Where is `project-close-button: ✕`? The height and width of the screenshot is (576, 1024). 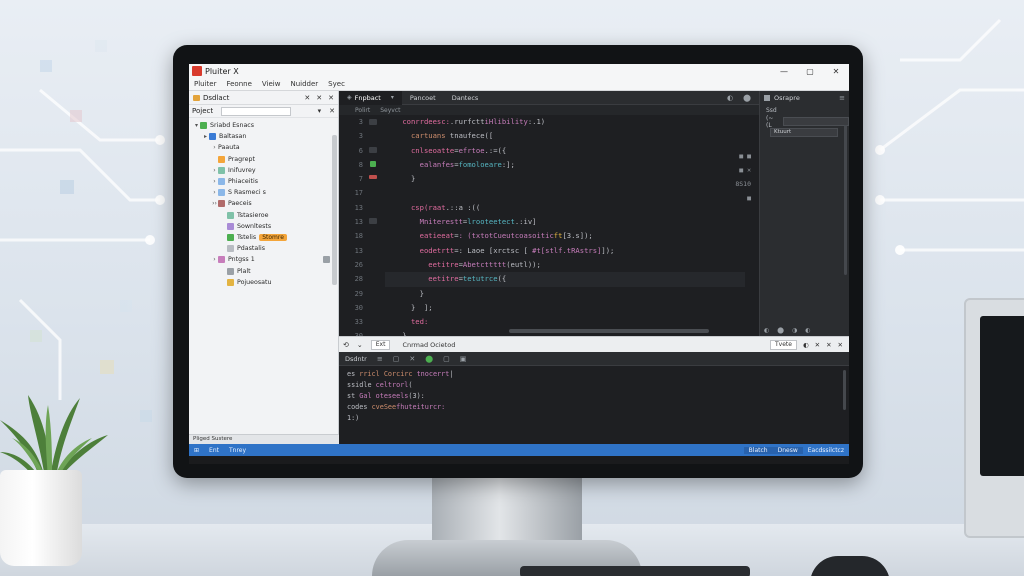
project-close-button: ✕ is located at coordinates (332, 111).